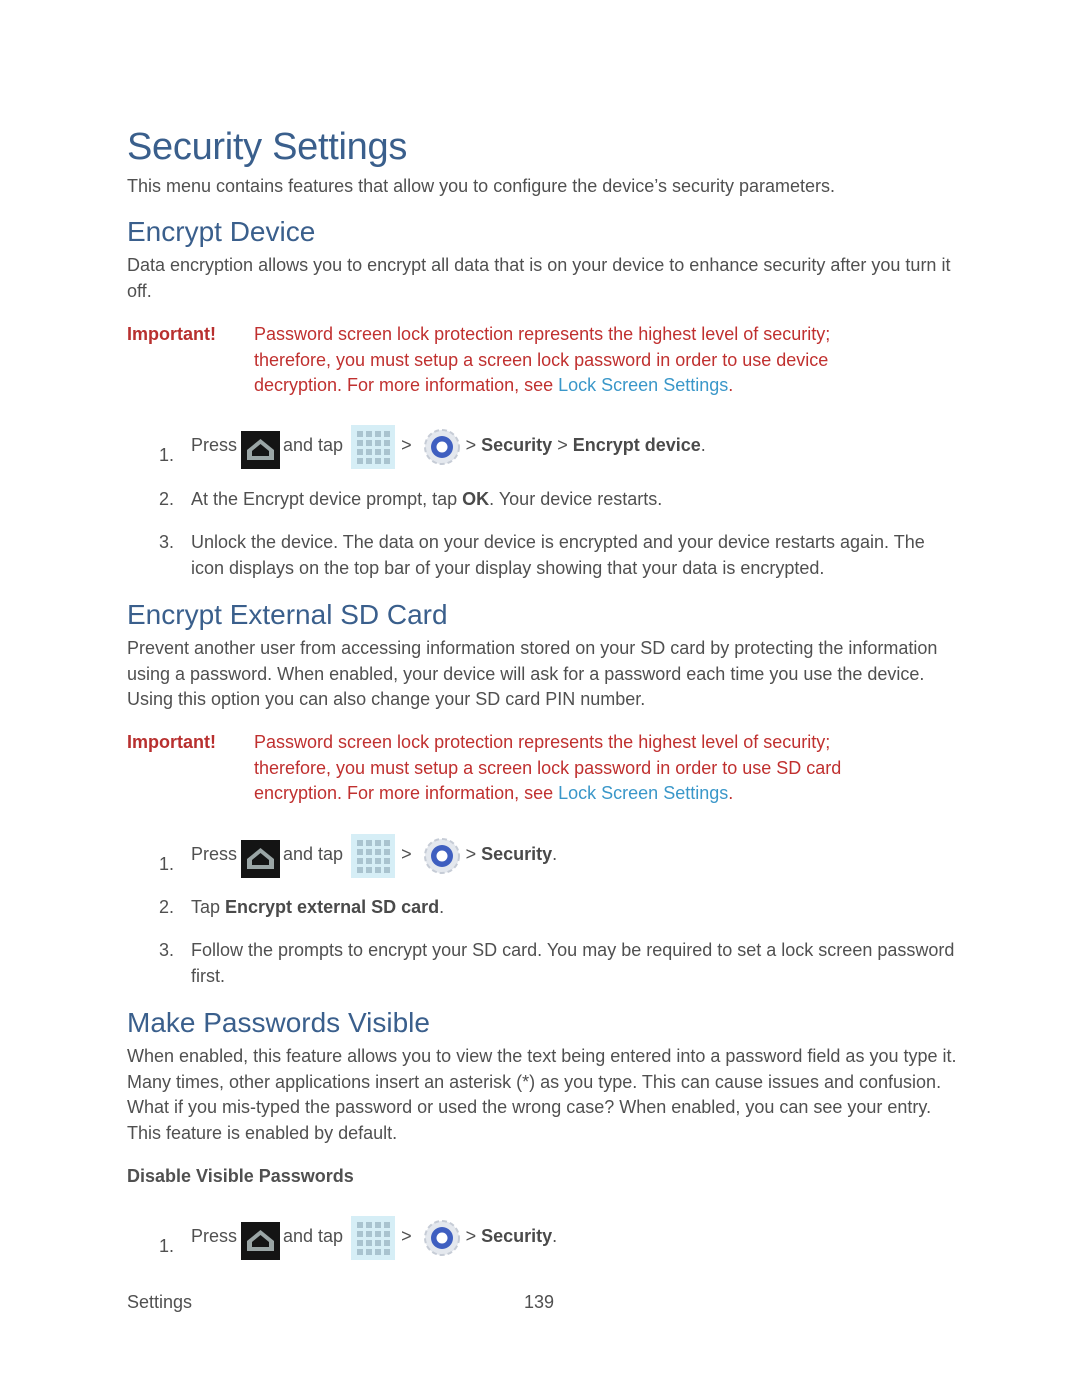 Image resolution: width=1080 pixels, height=1397 pixels. I want to click on footer-section: Settings, so click(160, 1302).